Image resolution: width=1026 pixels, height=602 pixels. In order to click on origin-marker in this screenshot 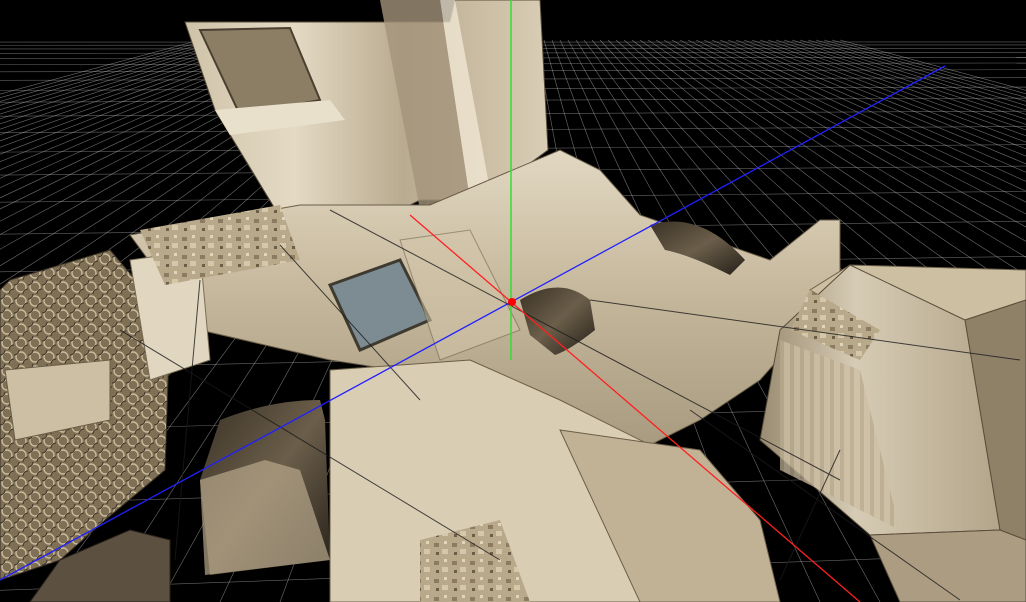, I will do `click(512, 302)`.